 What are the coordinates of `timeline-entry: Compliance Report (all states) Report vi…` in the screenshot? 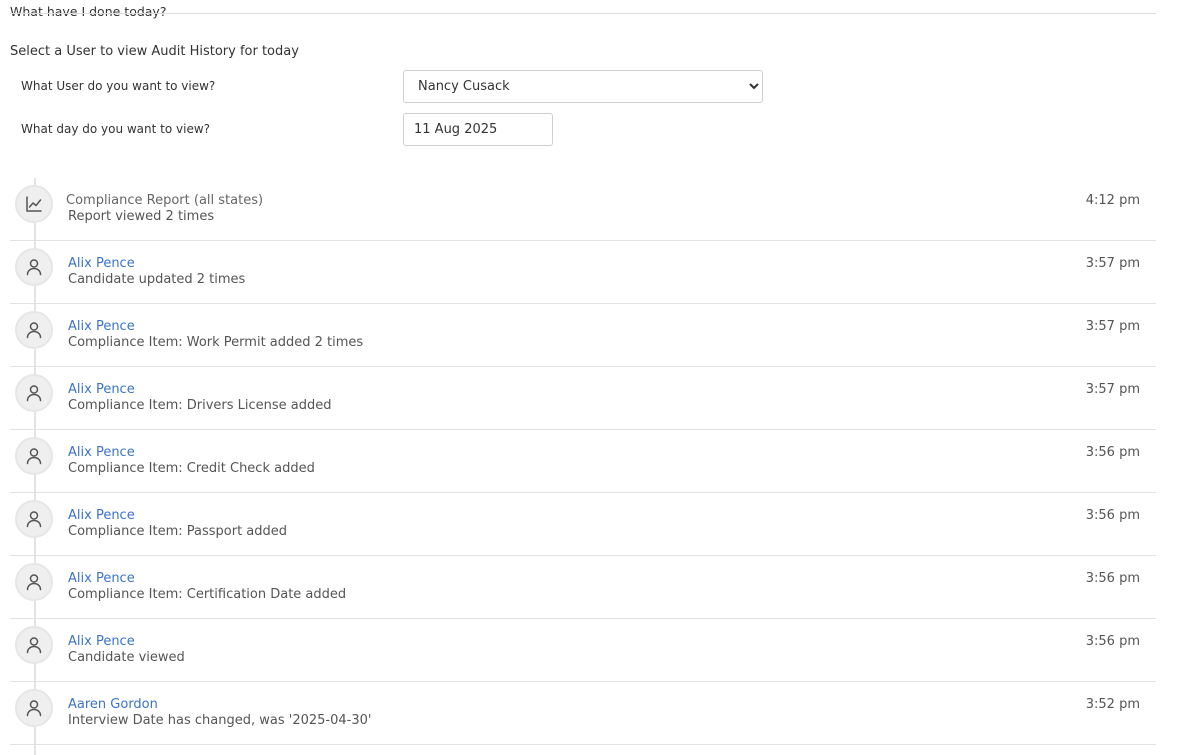 It's located at (583, 209).